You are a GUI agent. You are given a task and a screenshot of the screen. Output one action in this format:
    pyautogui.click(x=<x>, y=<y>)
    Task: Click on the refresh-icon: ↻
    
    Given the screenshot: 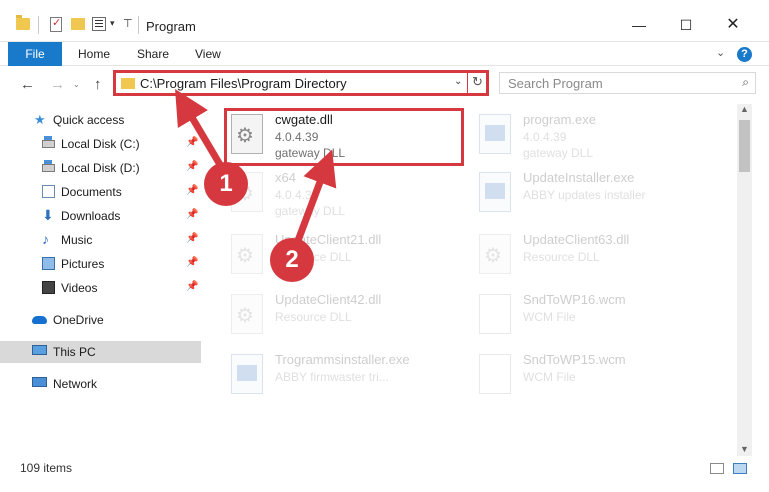 What is the action you would take?
    pyautogui.click(x=477, y=82)
    